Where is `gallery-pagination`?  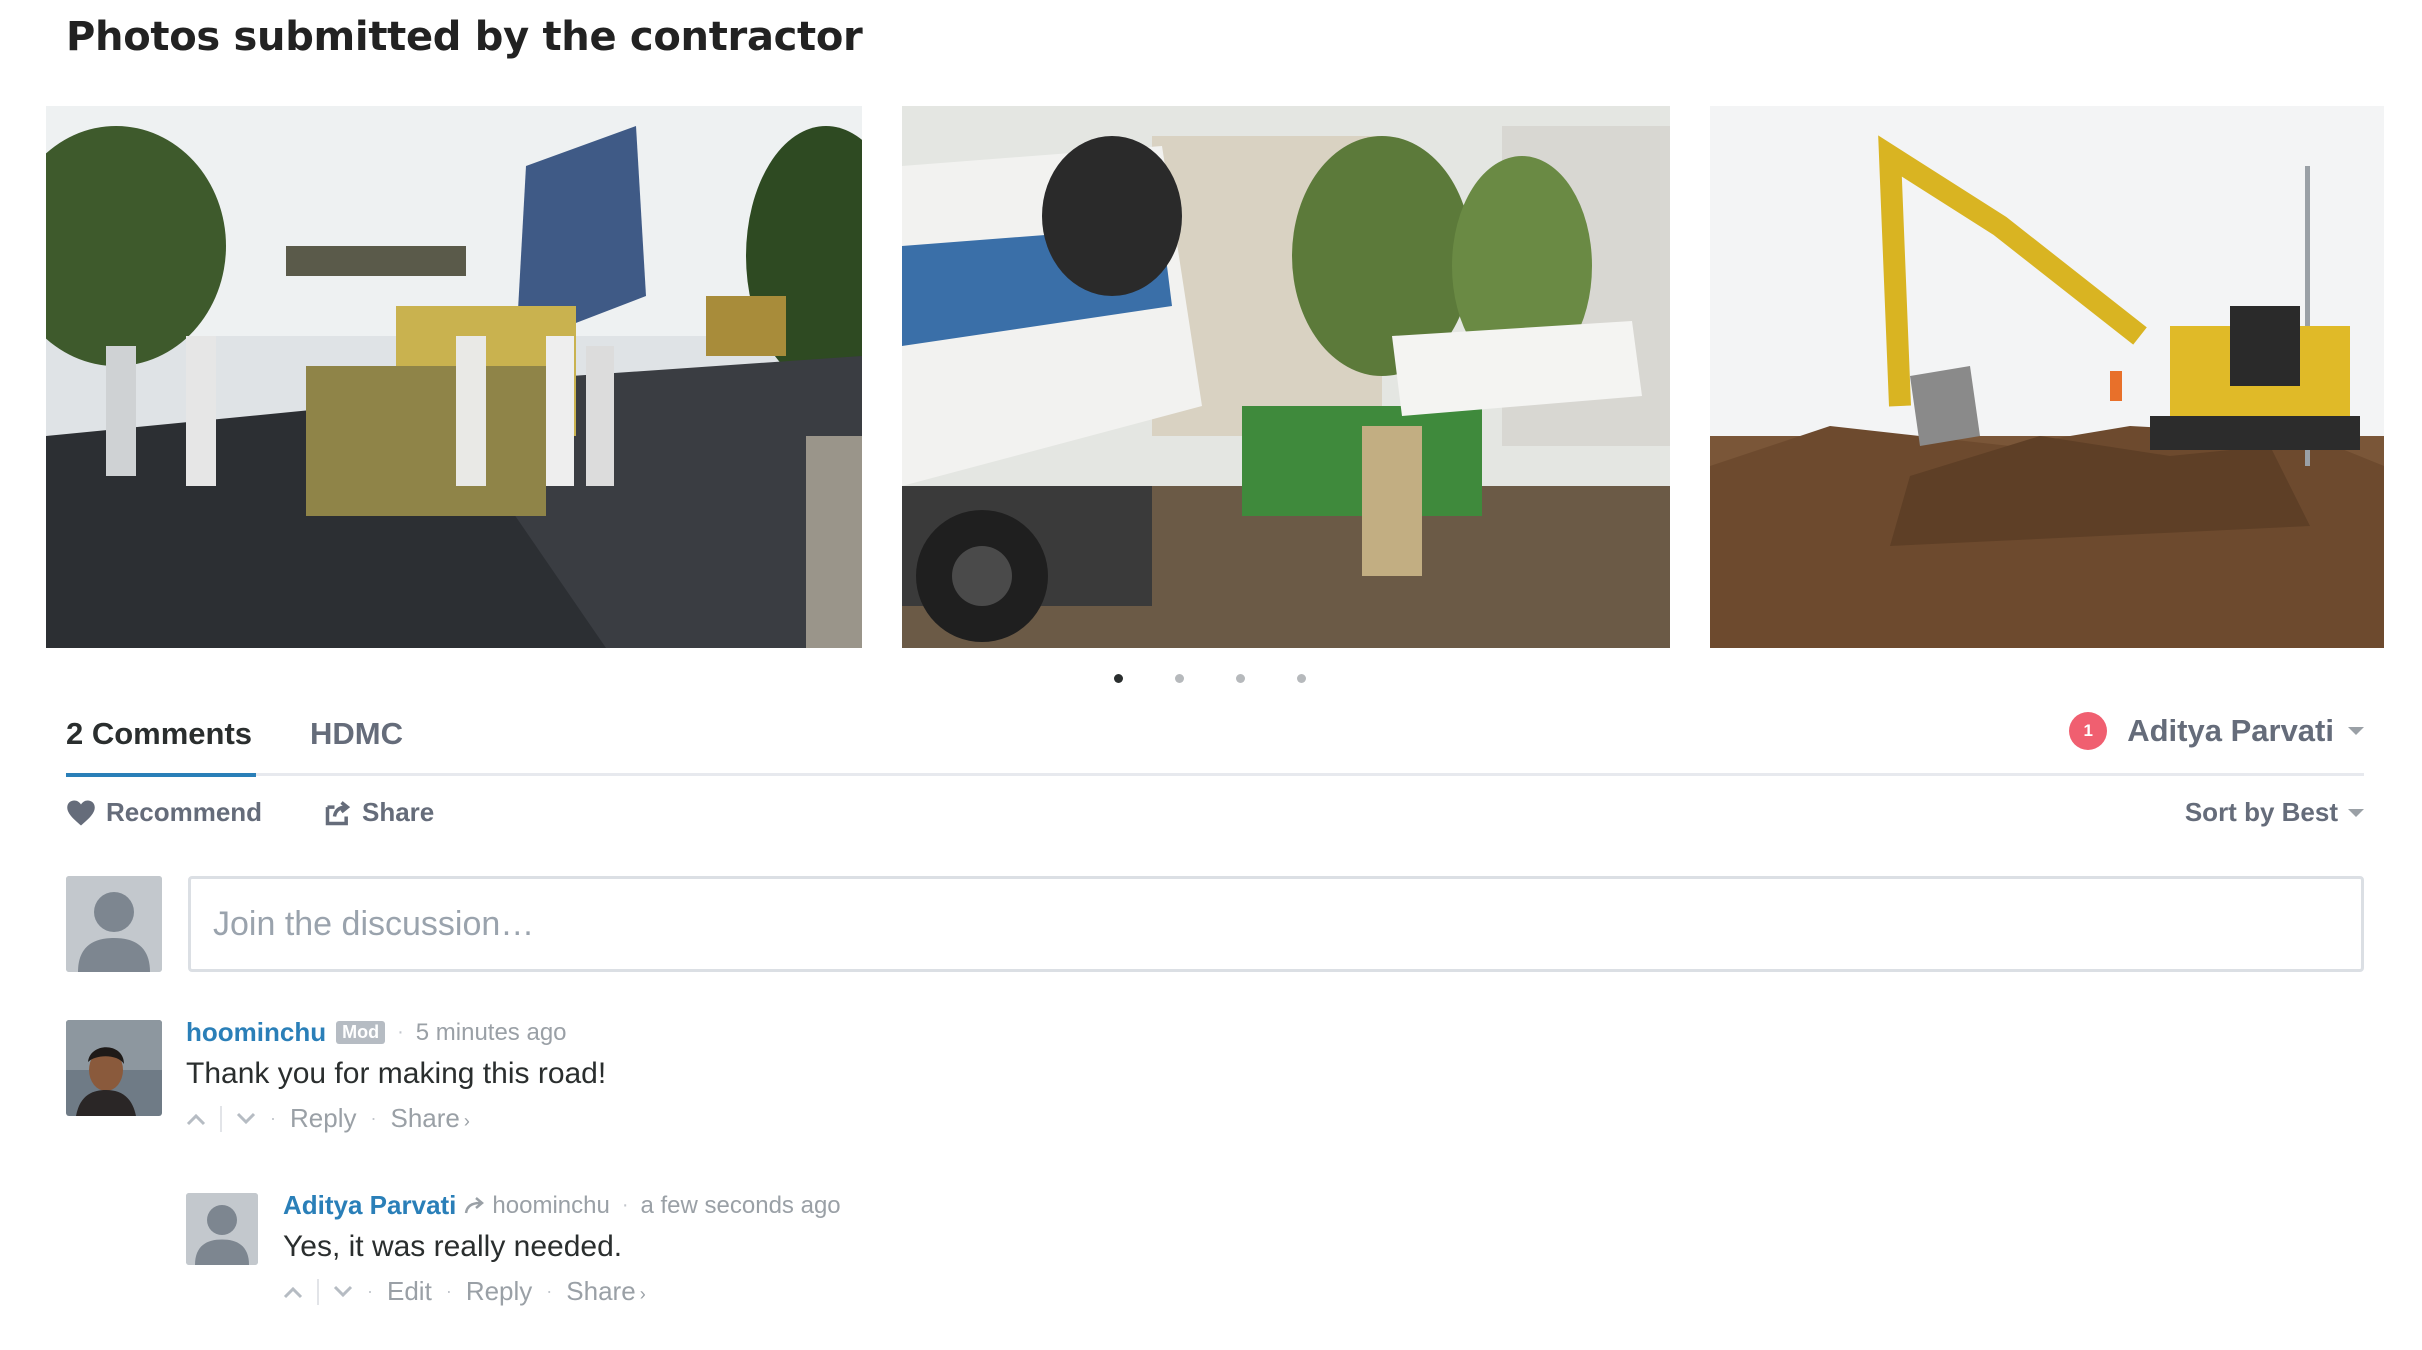
gallery-pagination is located at coordinates (1210, 678).